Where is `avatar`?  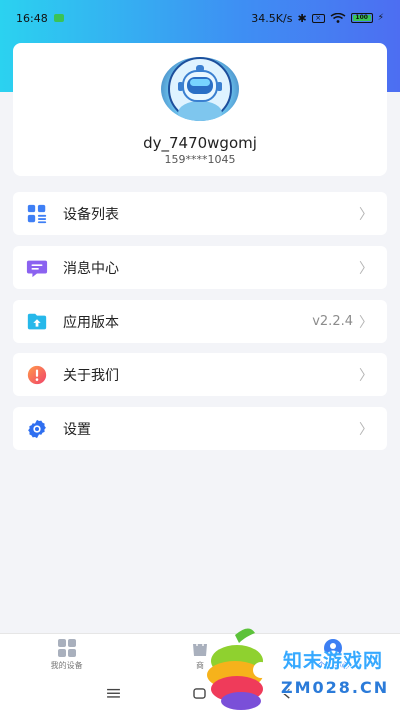 avatar is located at coordinates (200, 89).